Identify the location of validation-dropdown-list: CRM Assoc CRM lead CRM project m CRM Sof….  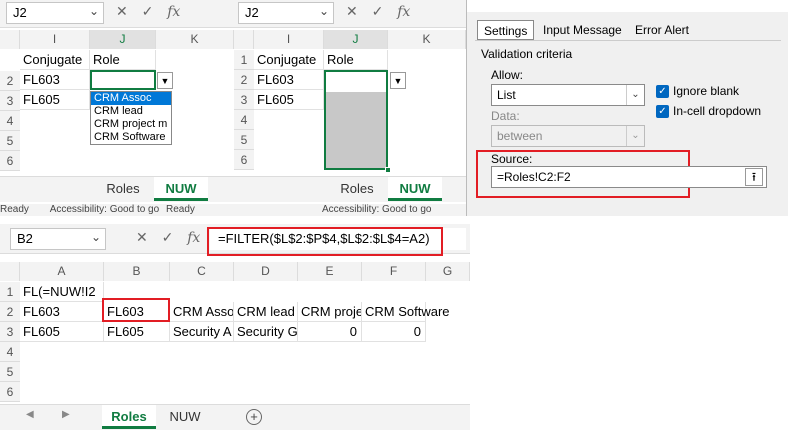
(131, 118).